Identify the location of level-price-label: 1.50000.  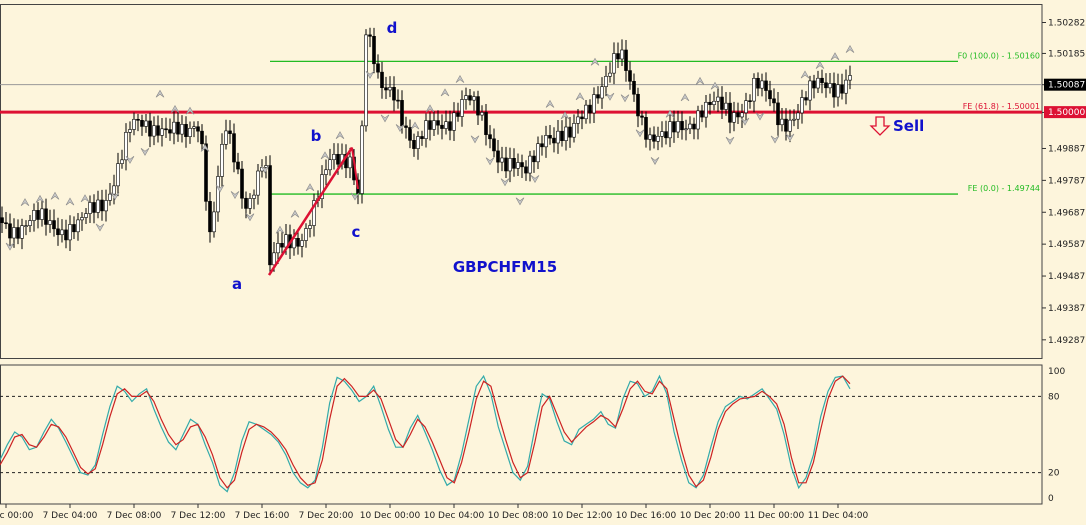
(1066, 113).